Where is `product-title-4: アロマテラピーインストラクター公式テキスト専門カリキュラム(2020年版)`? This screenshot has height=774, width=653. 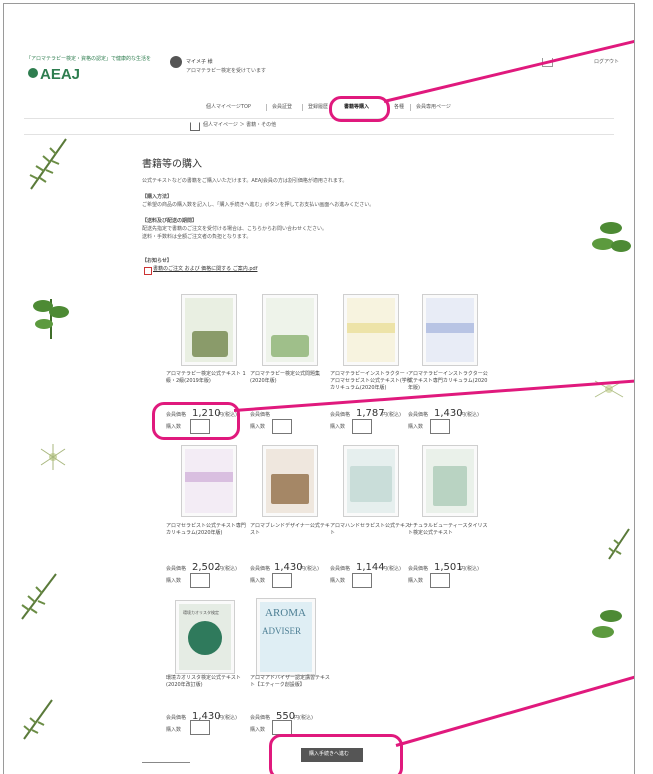
product-title-4: アロマテラピーインストラクター公式テキスト専門カリキュラム(2020年版) is located at coordinates (448, 381).